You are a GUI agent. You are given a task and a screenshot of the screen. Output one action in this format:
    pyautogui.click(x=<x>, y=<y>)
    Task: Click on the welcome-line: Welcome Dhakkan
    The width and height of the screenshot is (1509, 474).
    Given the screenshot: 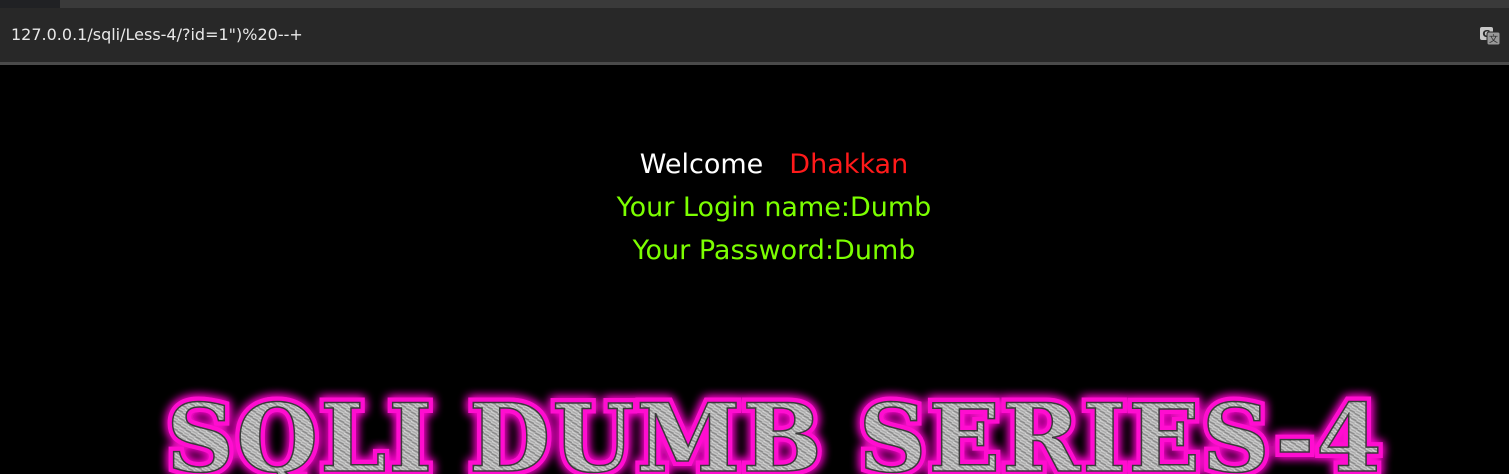 What is the action you would take?
    pyautogui.click(x=754, y=164)
    